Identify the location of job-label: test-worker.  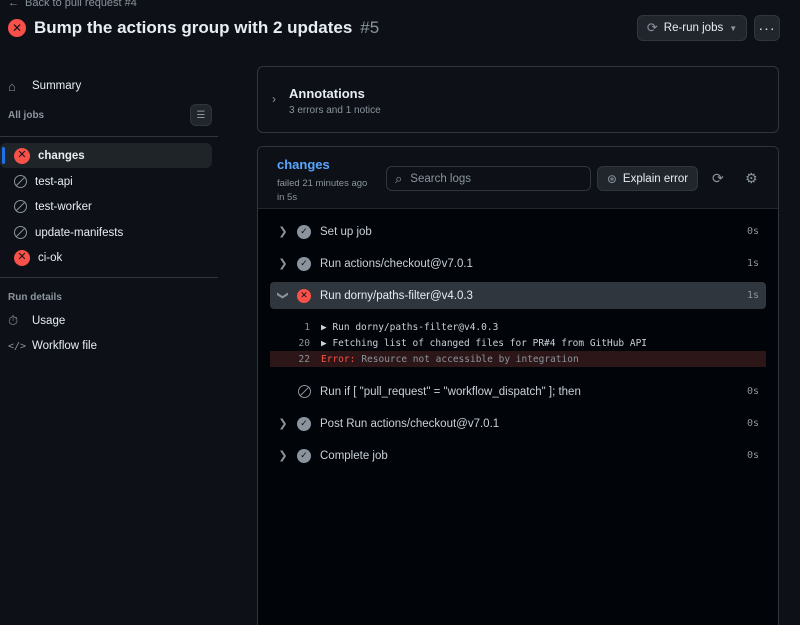
(63, 206).